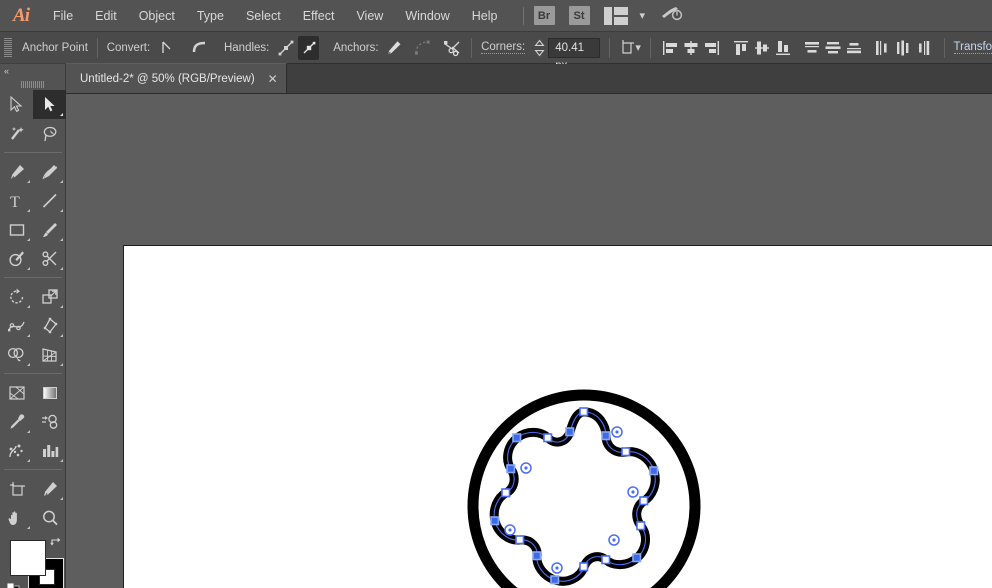  I want to click on tool-magic-wand, so click(16, 133).